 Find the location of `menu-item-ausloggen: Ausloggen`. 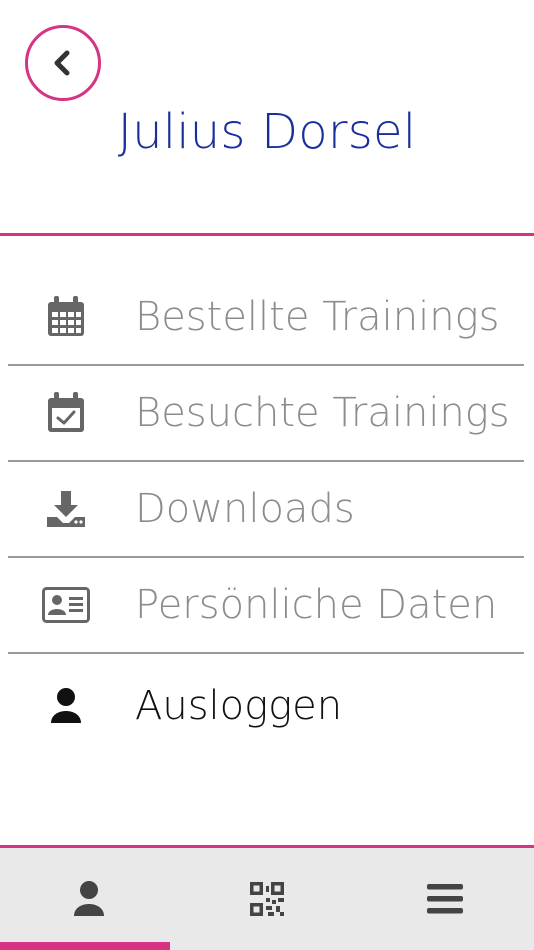

menu-item-ausloggen: Ausloggen is located at coordinates (266, 706).